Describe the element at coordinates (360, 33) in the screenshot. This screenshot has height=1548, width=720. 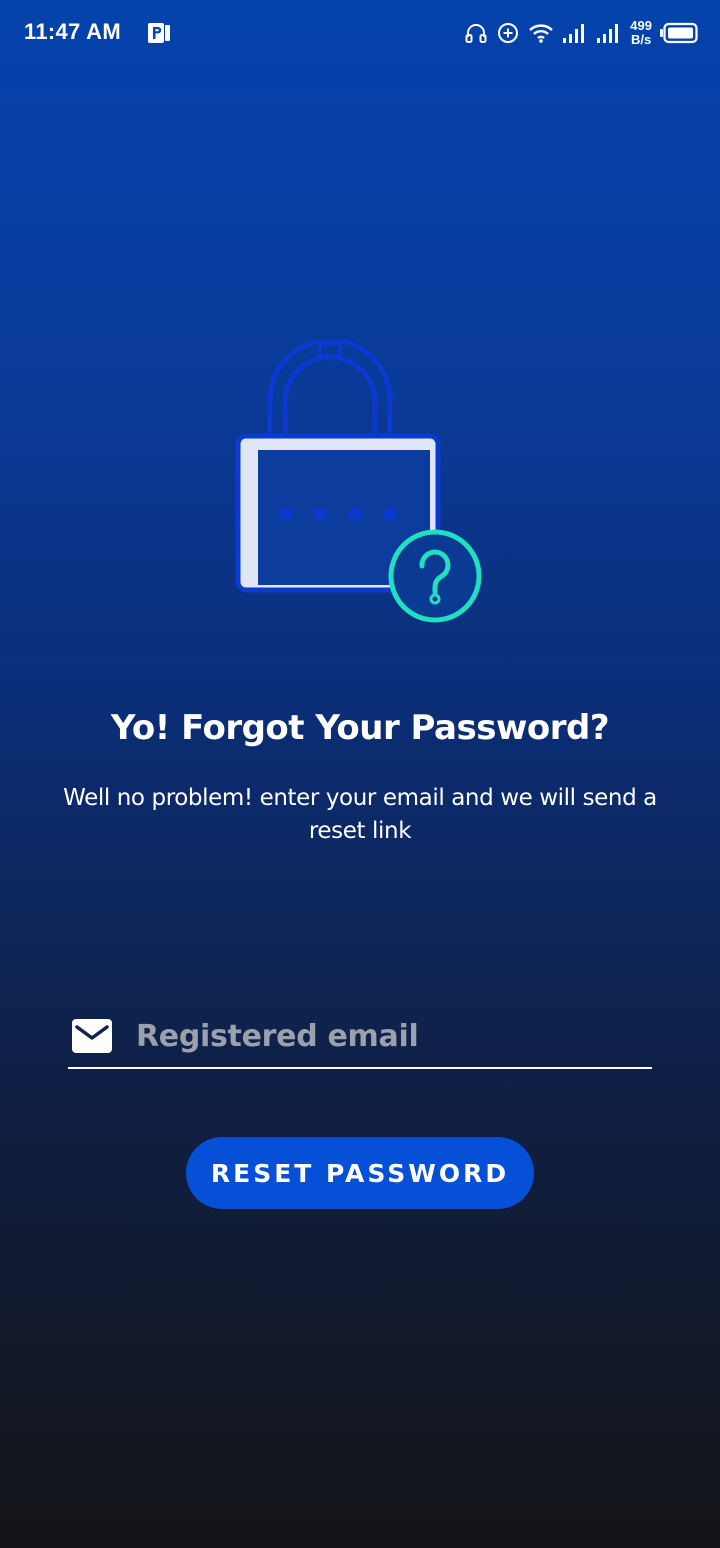
I see `status-bar: 11:47 AM 499 B/s` at that location.